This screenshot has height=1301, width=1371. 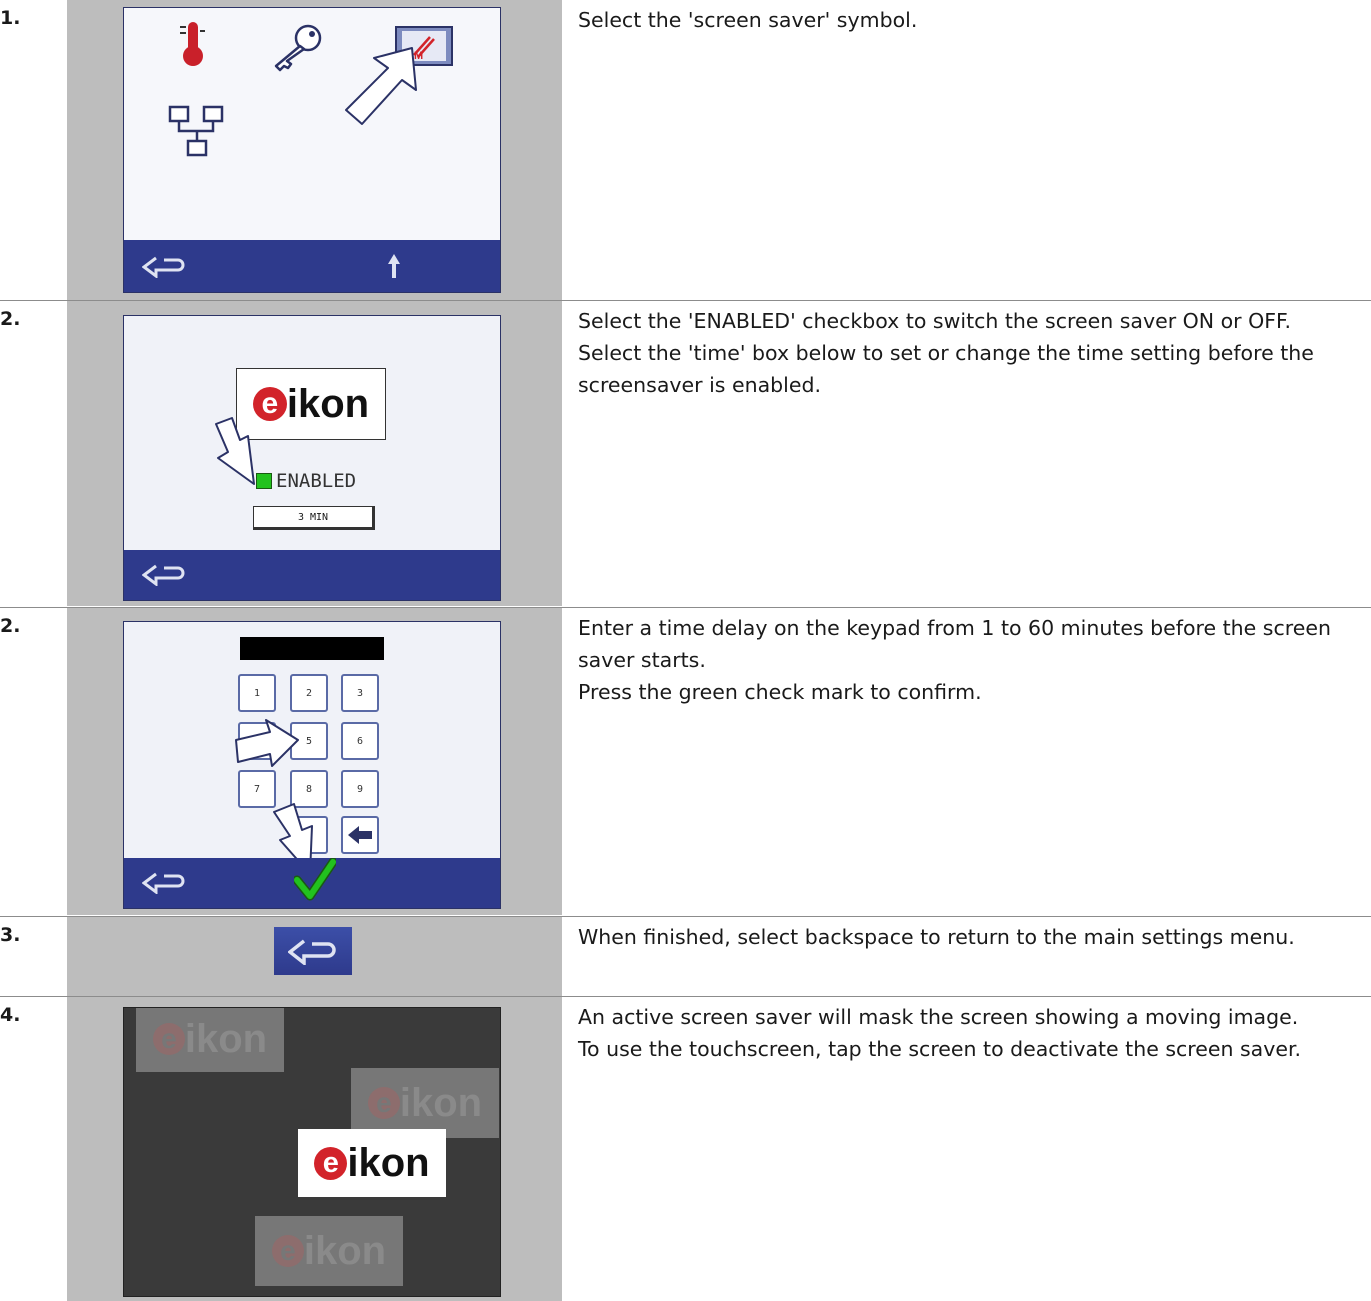 I want to click on active-screensaver-screen: e ikon e ikon e ikon e ikon, so click(x=312, y=1152).